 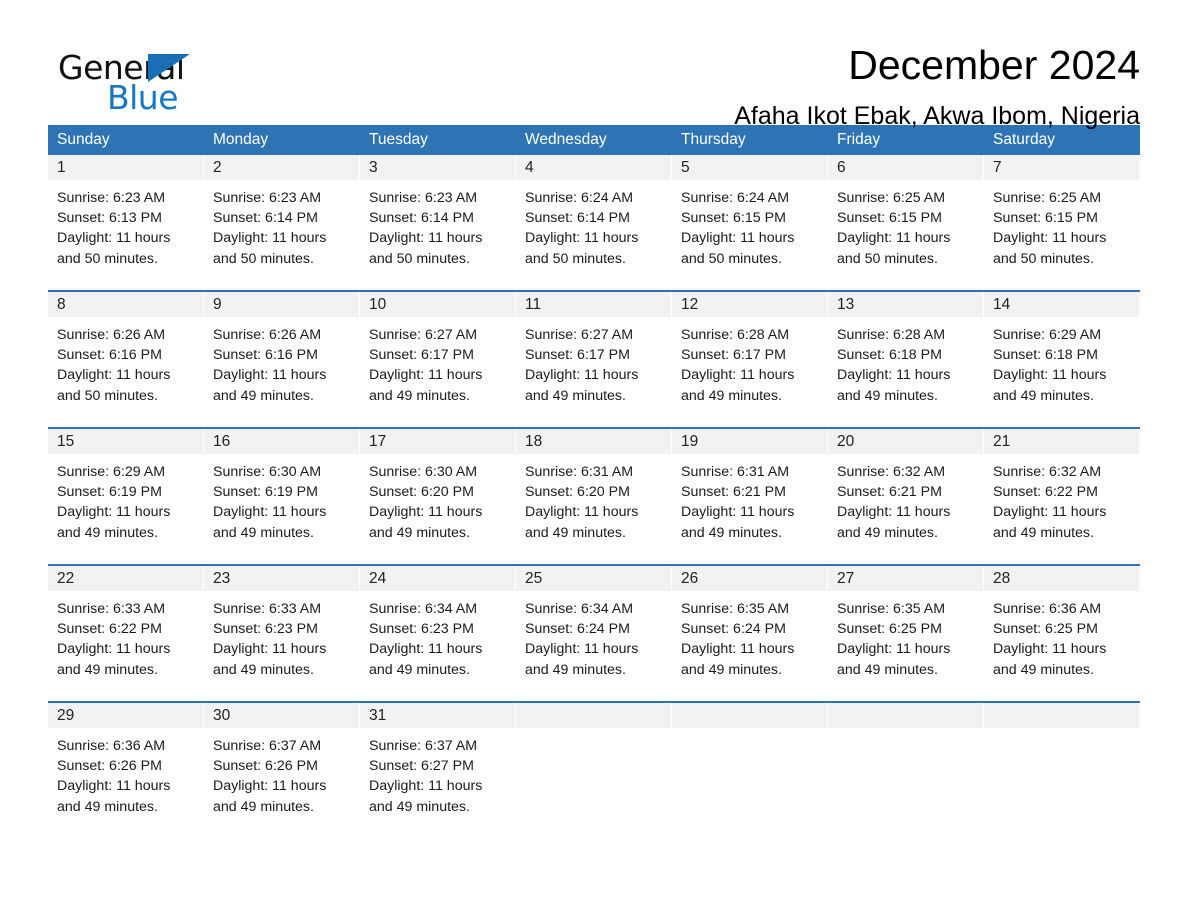 What do you see at coordinates (529, 167) in the screenshot?
I see `day-number: 4` at bounding box center [529, 167].